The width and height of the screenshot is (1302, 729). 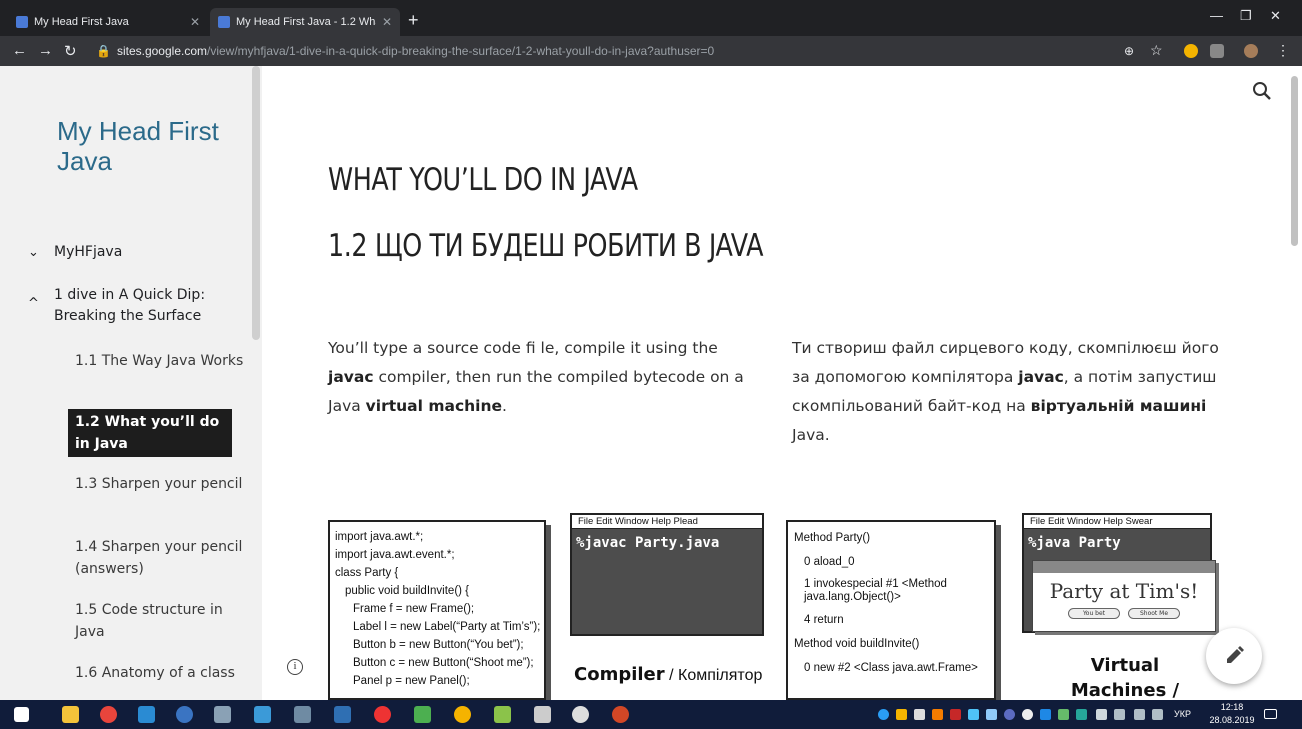 What do you see at coordinates (1124, 591) in the screenshot?
I see `party-label: Party at Tim's!` at bounding box center [1124, 591].